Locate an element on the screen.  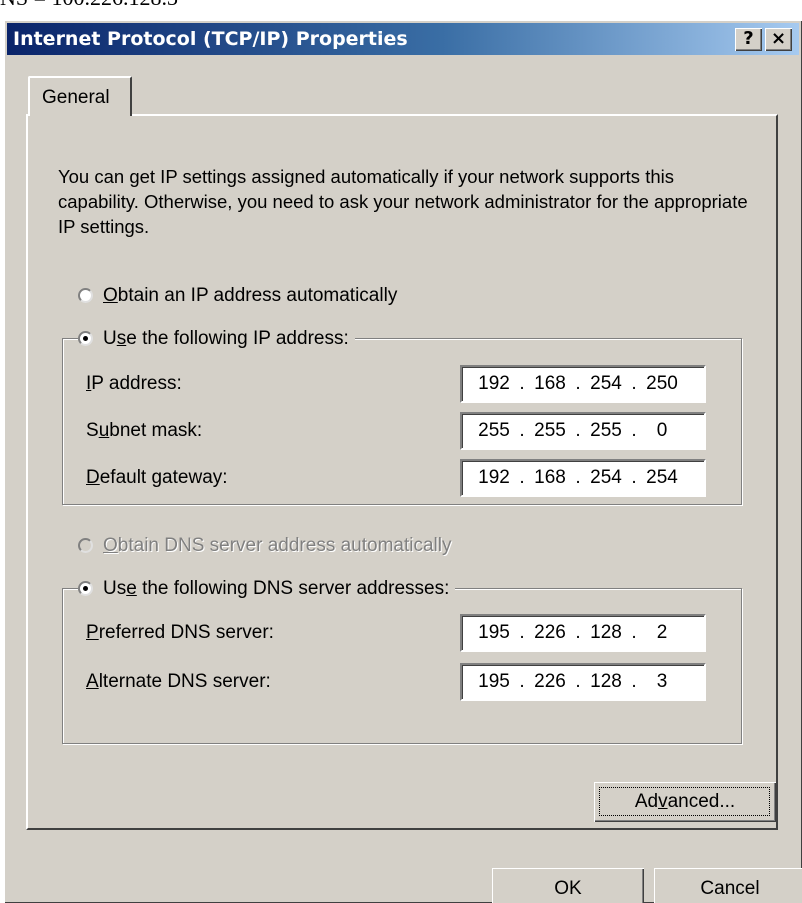
use-following-dns-radio: Use the following DNS server addresses: is located at coordinates (267, 589).